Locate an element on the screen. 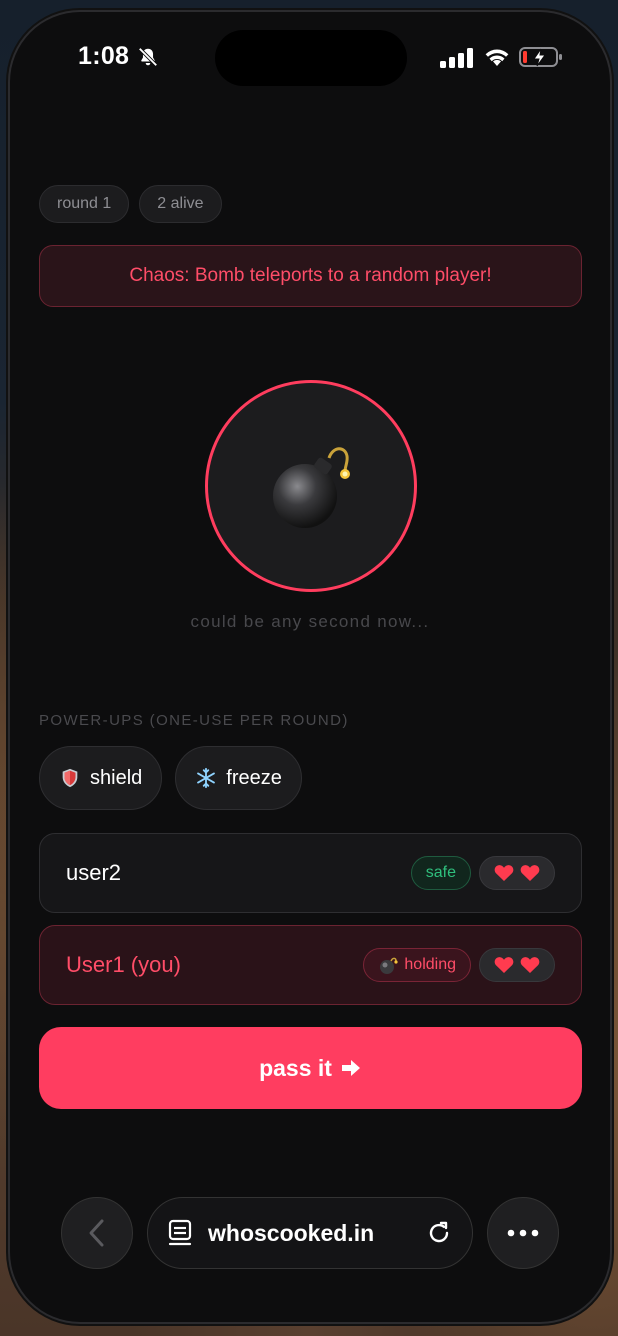 Image resolution: width=618 pixels, height=1336 pixels. shield-powerup-button: shield is located at coordinates (101, 778).